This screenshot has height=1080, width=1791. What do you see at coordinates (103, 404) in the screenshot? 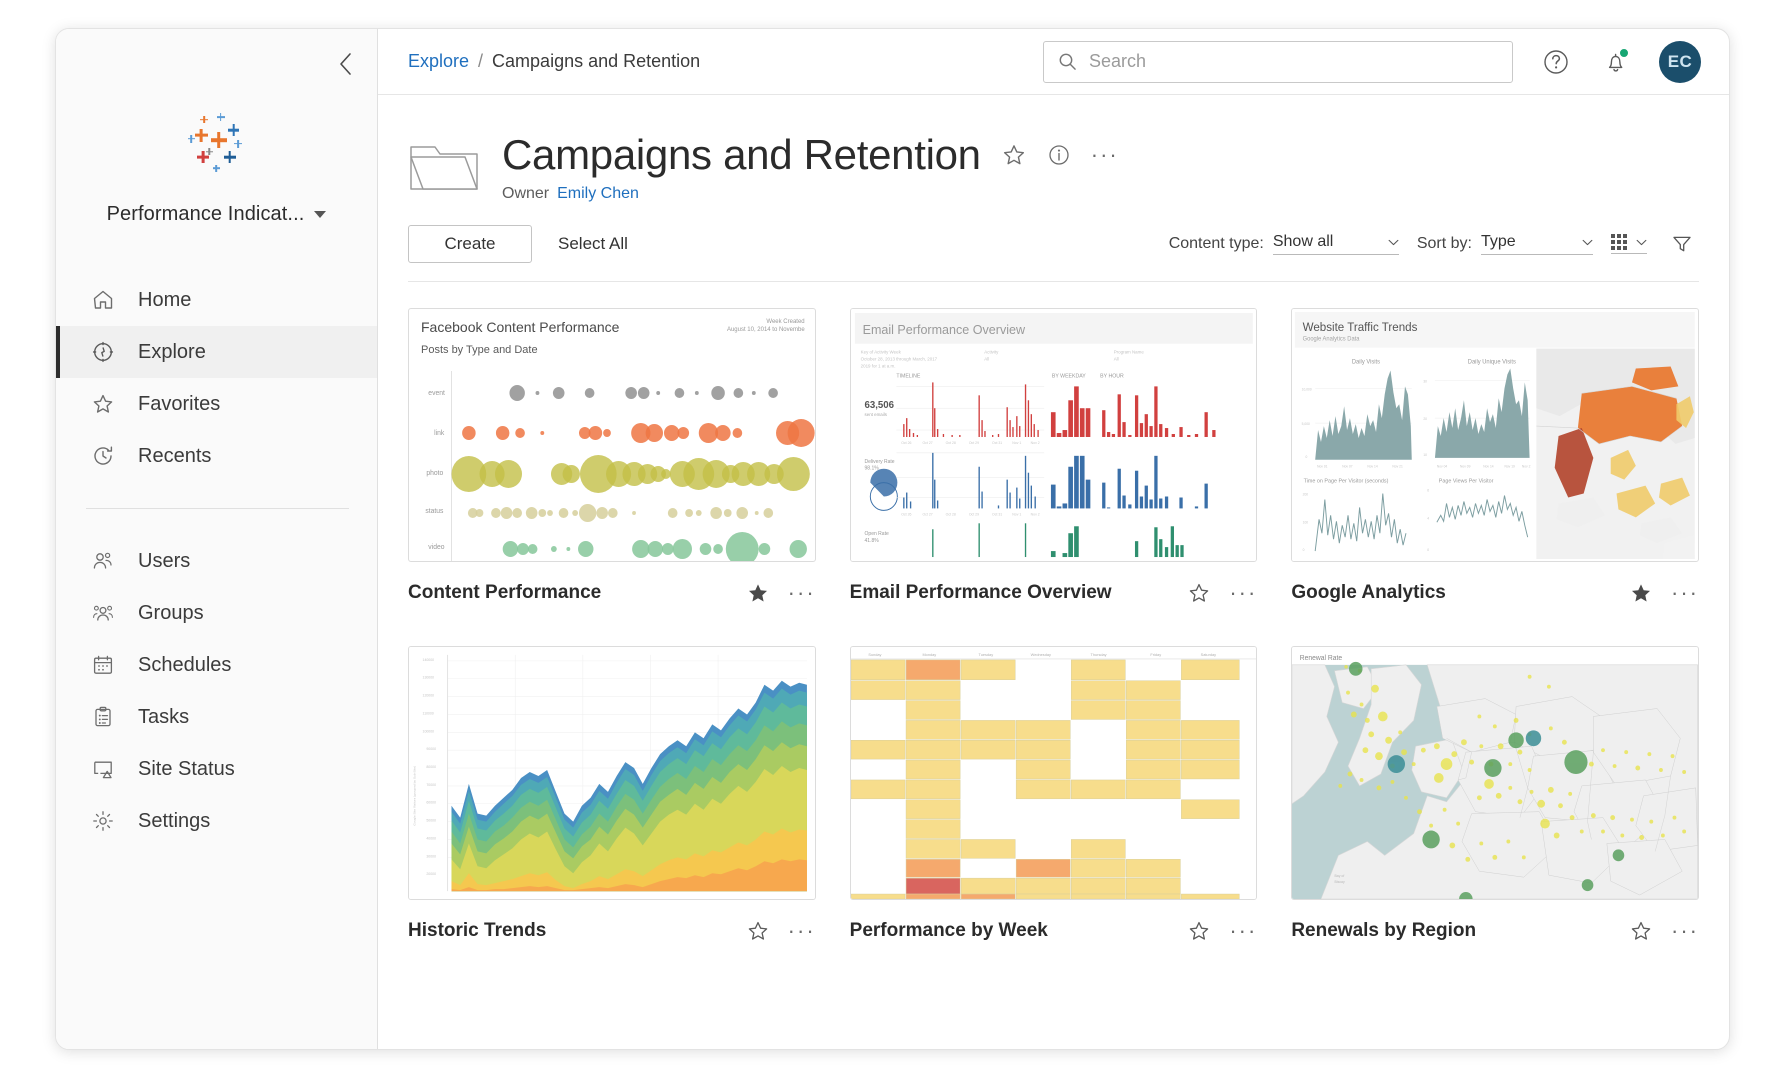
I see `star-icon` at bounding box center [103, 404].